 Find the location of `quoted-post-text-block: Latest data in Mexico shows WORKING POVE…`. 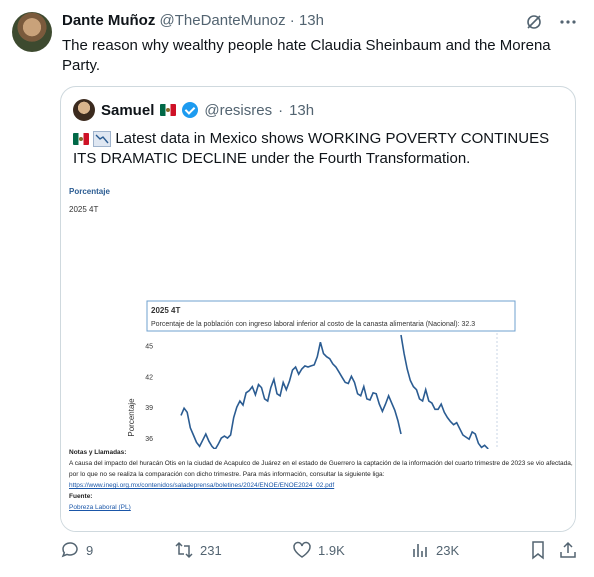

quoted-post-text-block: Latest data in Mexico shows WORKING POVE… is located at coordinates (318, 149).